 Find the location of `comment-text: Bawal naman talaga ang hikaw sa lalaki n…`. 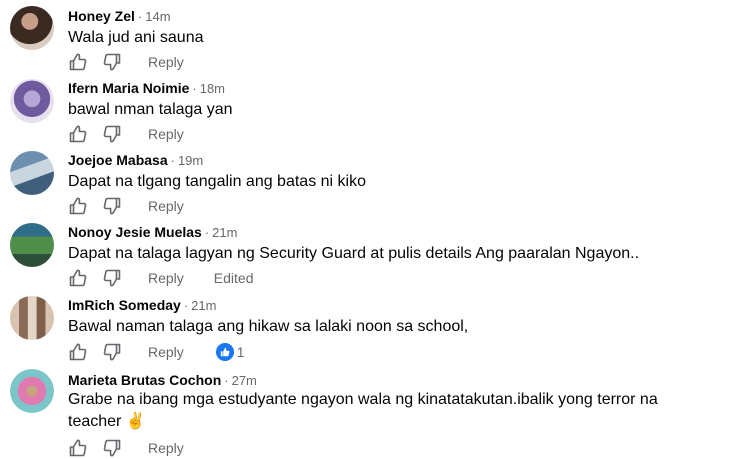

comment-text: Bawal naman talaga ang hikaw sa lalaki n… is located at coordinates (268, 326).